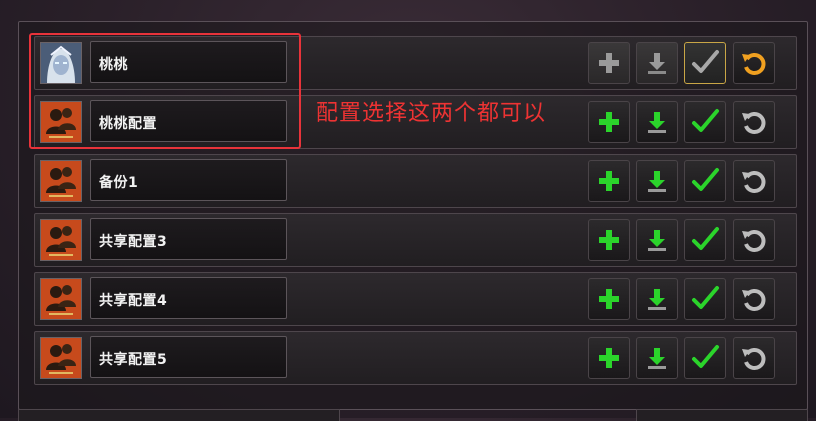 Image resolution: width=816 pixels, height=421 pixels. I want to click on profile-name-label: 共享配置4, so click(133, 301).